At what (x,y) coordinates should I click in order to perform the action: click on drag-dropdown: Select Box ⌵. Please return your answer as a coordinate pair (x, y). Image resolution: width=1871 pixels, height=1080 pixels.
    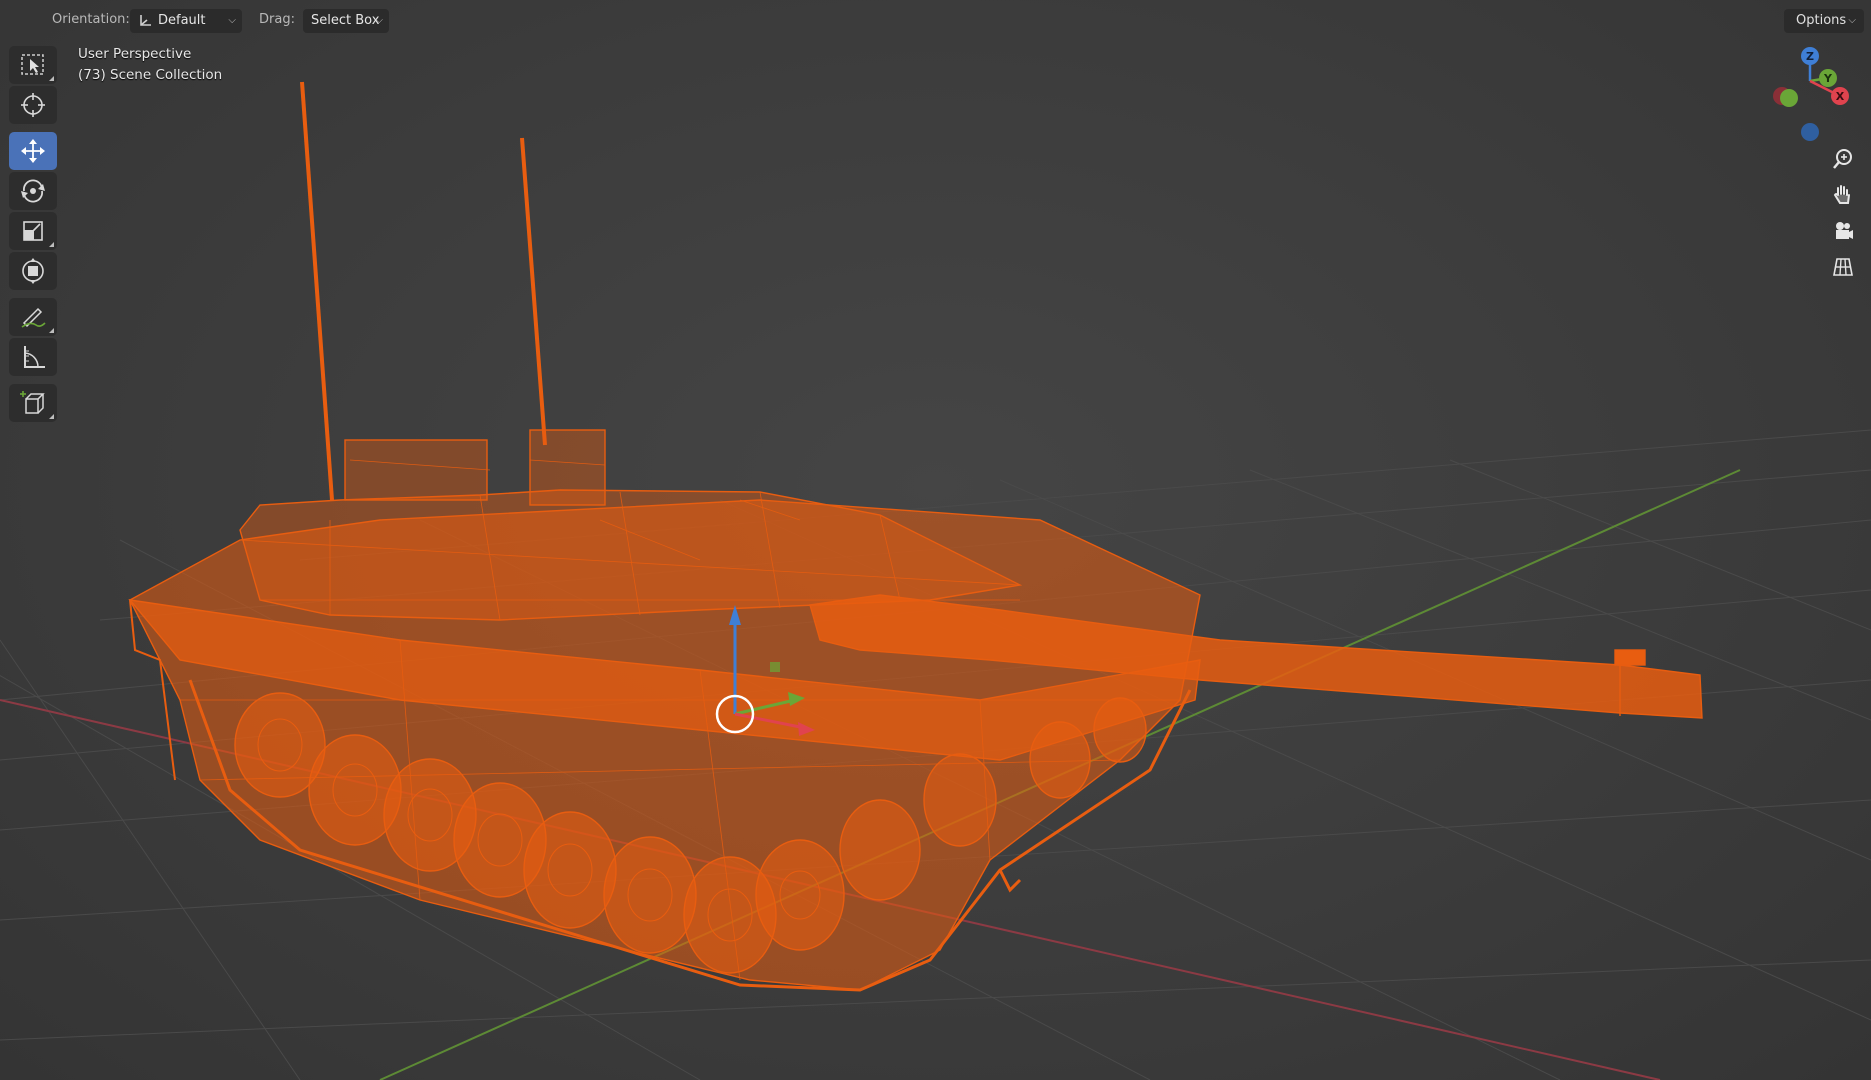
    Looking at the image, I should click on (346, 21).